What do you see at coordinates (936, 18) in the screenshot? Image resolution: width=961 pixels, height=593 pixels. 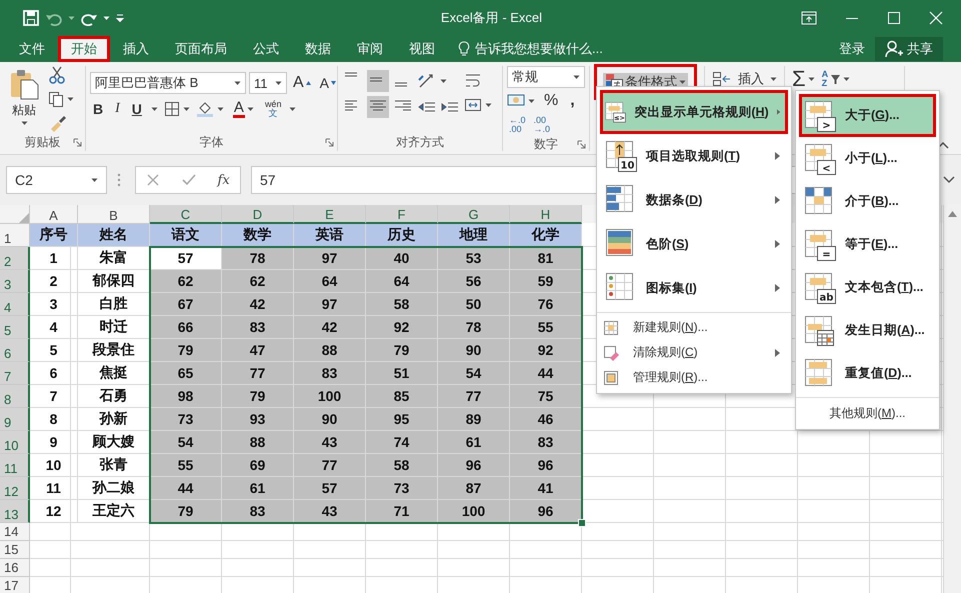 I see `close-icon` at bounding box center [936, 18].